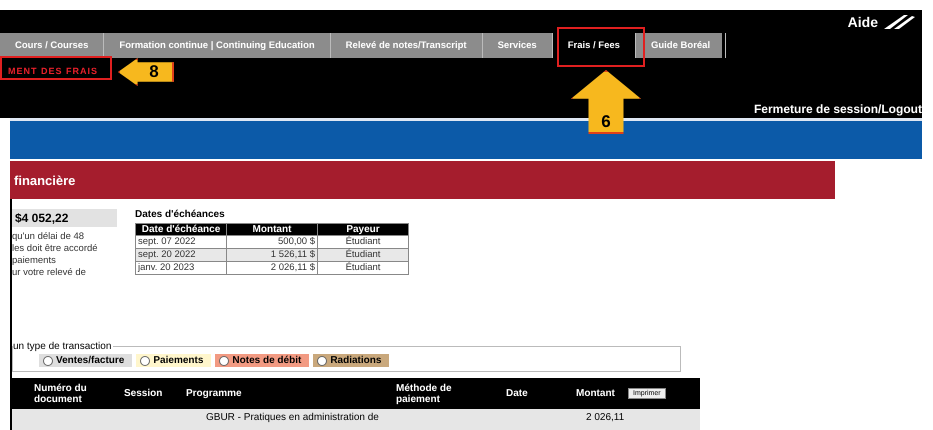  Describe the element at coordinates (605, 417) in the screenshot. I see `table-cell: 2 026,11` at that location.